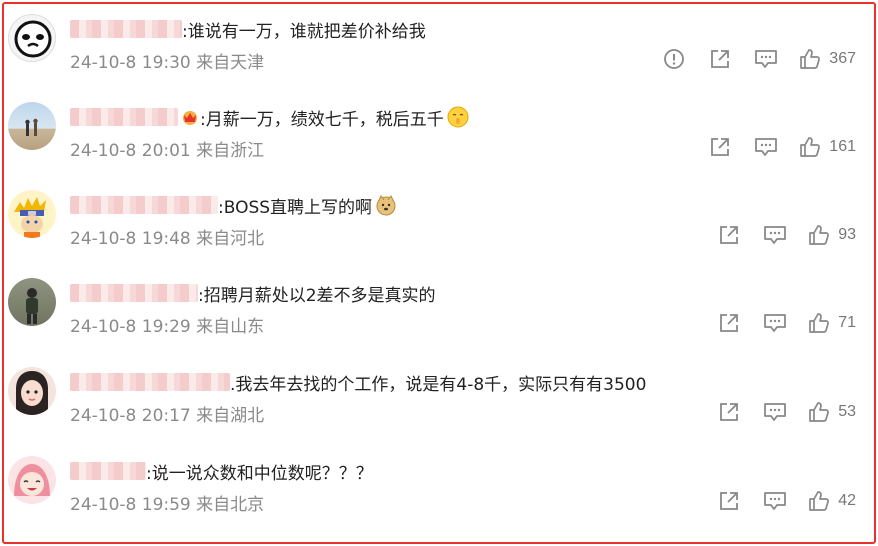  Describe the element at coordinates (259, 473) in the screenshot. I see `comment-text: :说一说众数和中位数呢？？？` at that location.